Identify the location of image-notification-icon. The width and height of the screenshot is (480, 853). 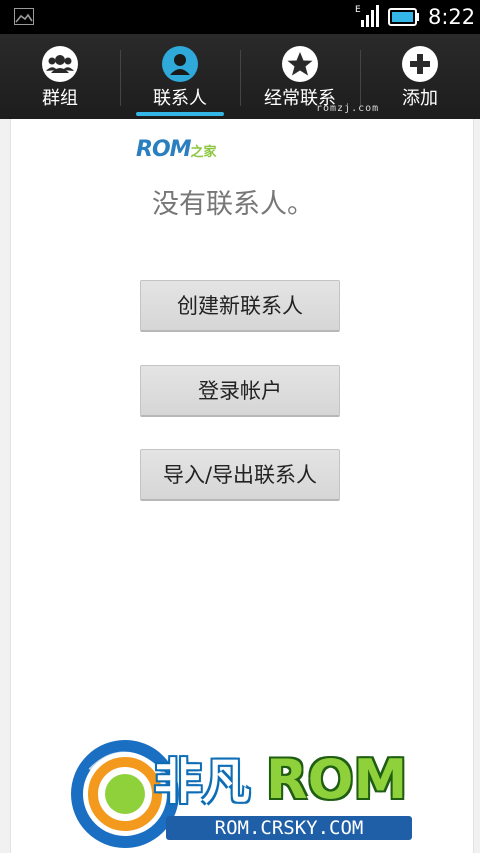
(24, 16).